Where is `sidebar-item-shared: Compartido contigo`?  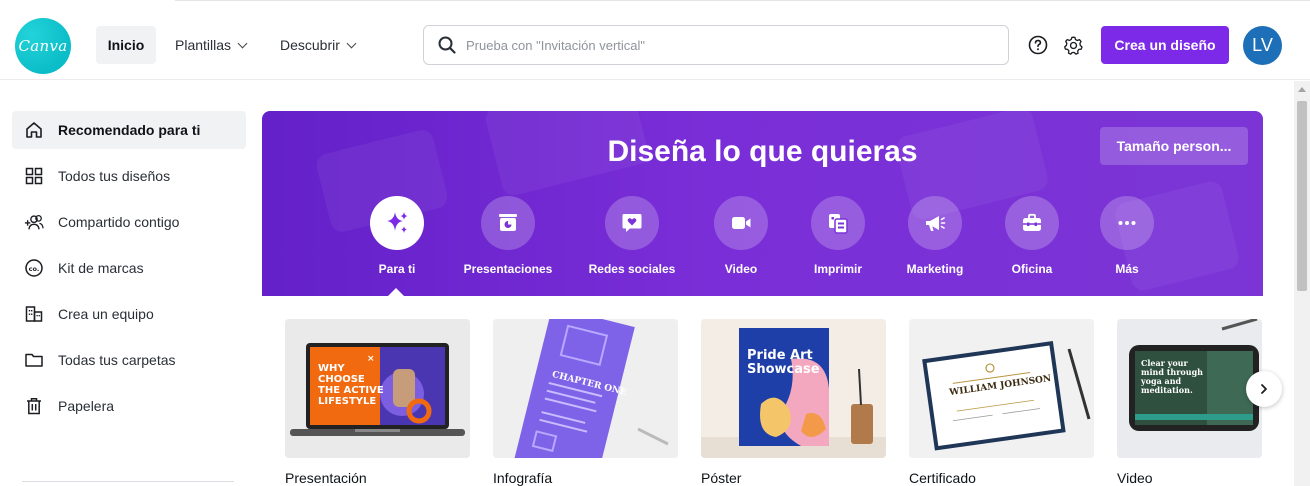
sidebar-item-shared: Compartido contigo is located at coordinates (129, 222).